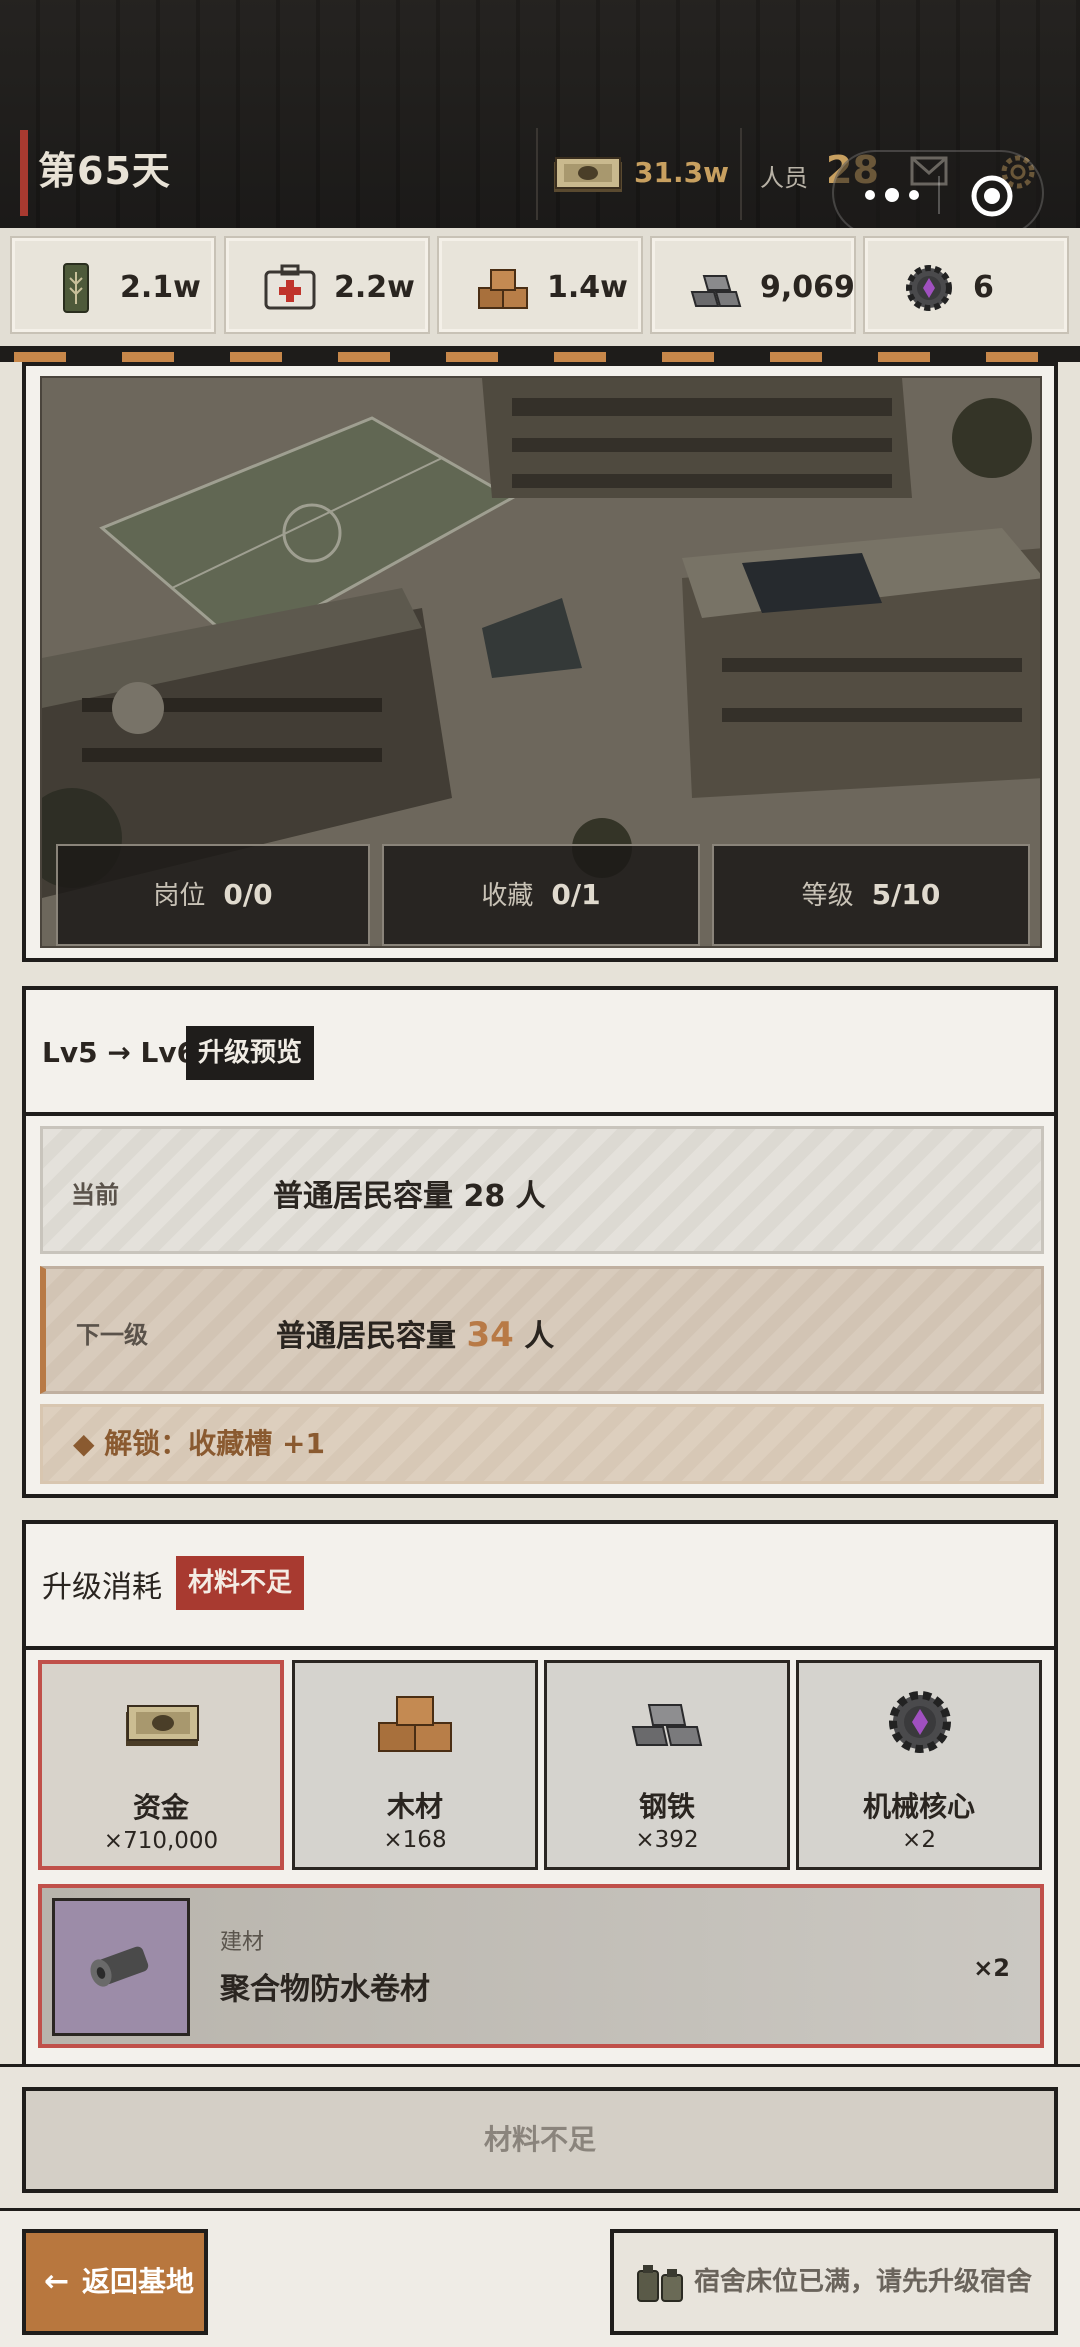 The image size is (1080, 2347). I want to click on resource-value: 2.2w, so click(374, 287).